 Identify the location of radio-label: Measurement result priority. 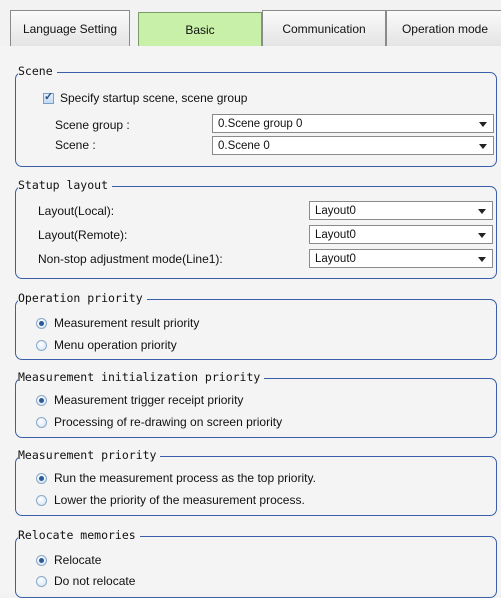
(127, 323).